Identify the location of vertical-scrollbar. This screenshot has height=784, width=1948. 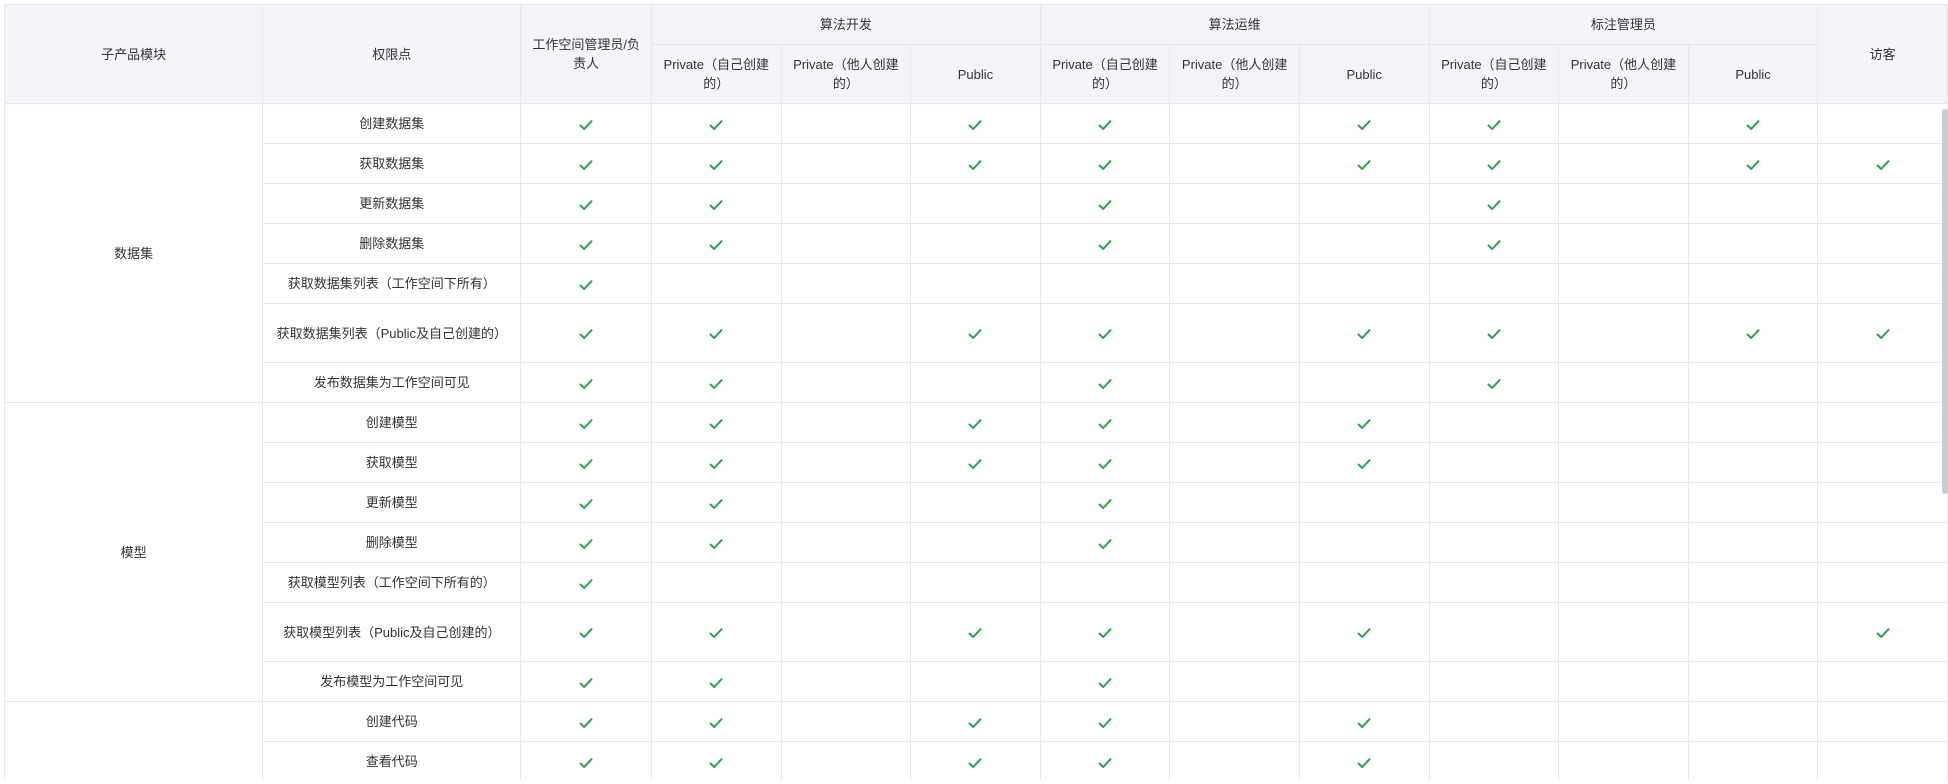
(1945, 301).